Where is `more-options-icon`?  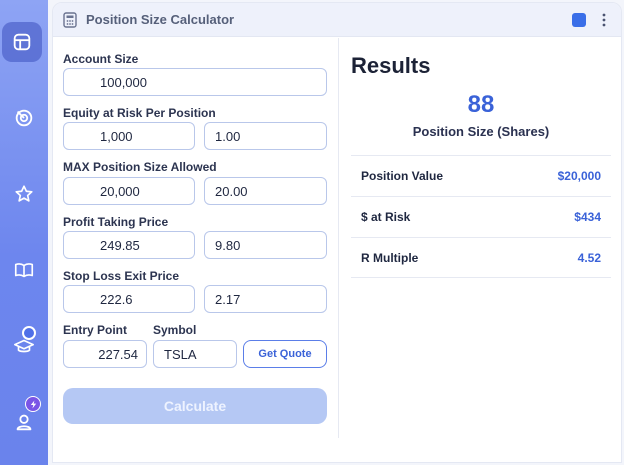
more-options-icon is located at coordinates (604, 20).